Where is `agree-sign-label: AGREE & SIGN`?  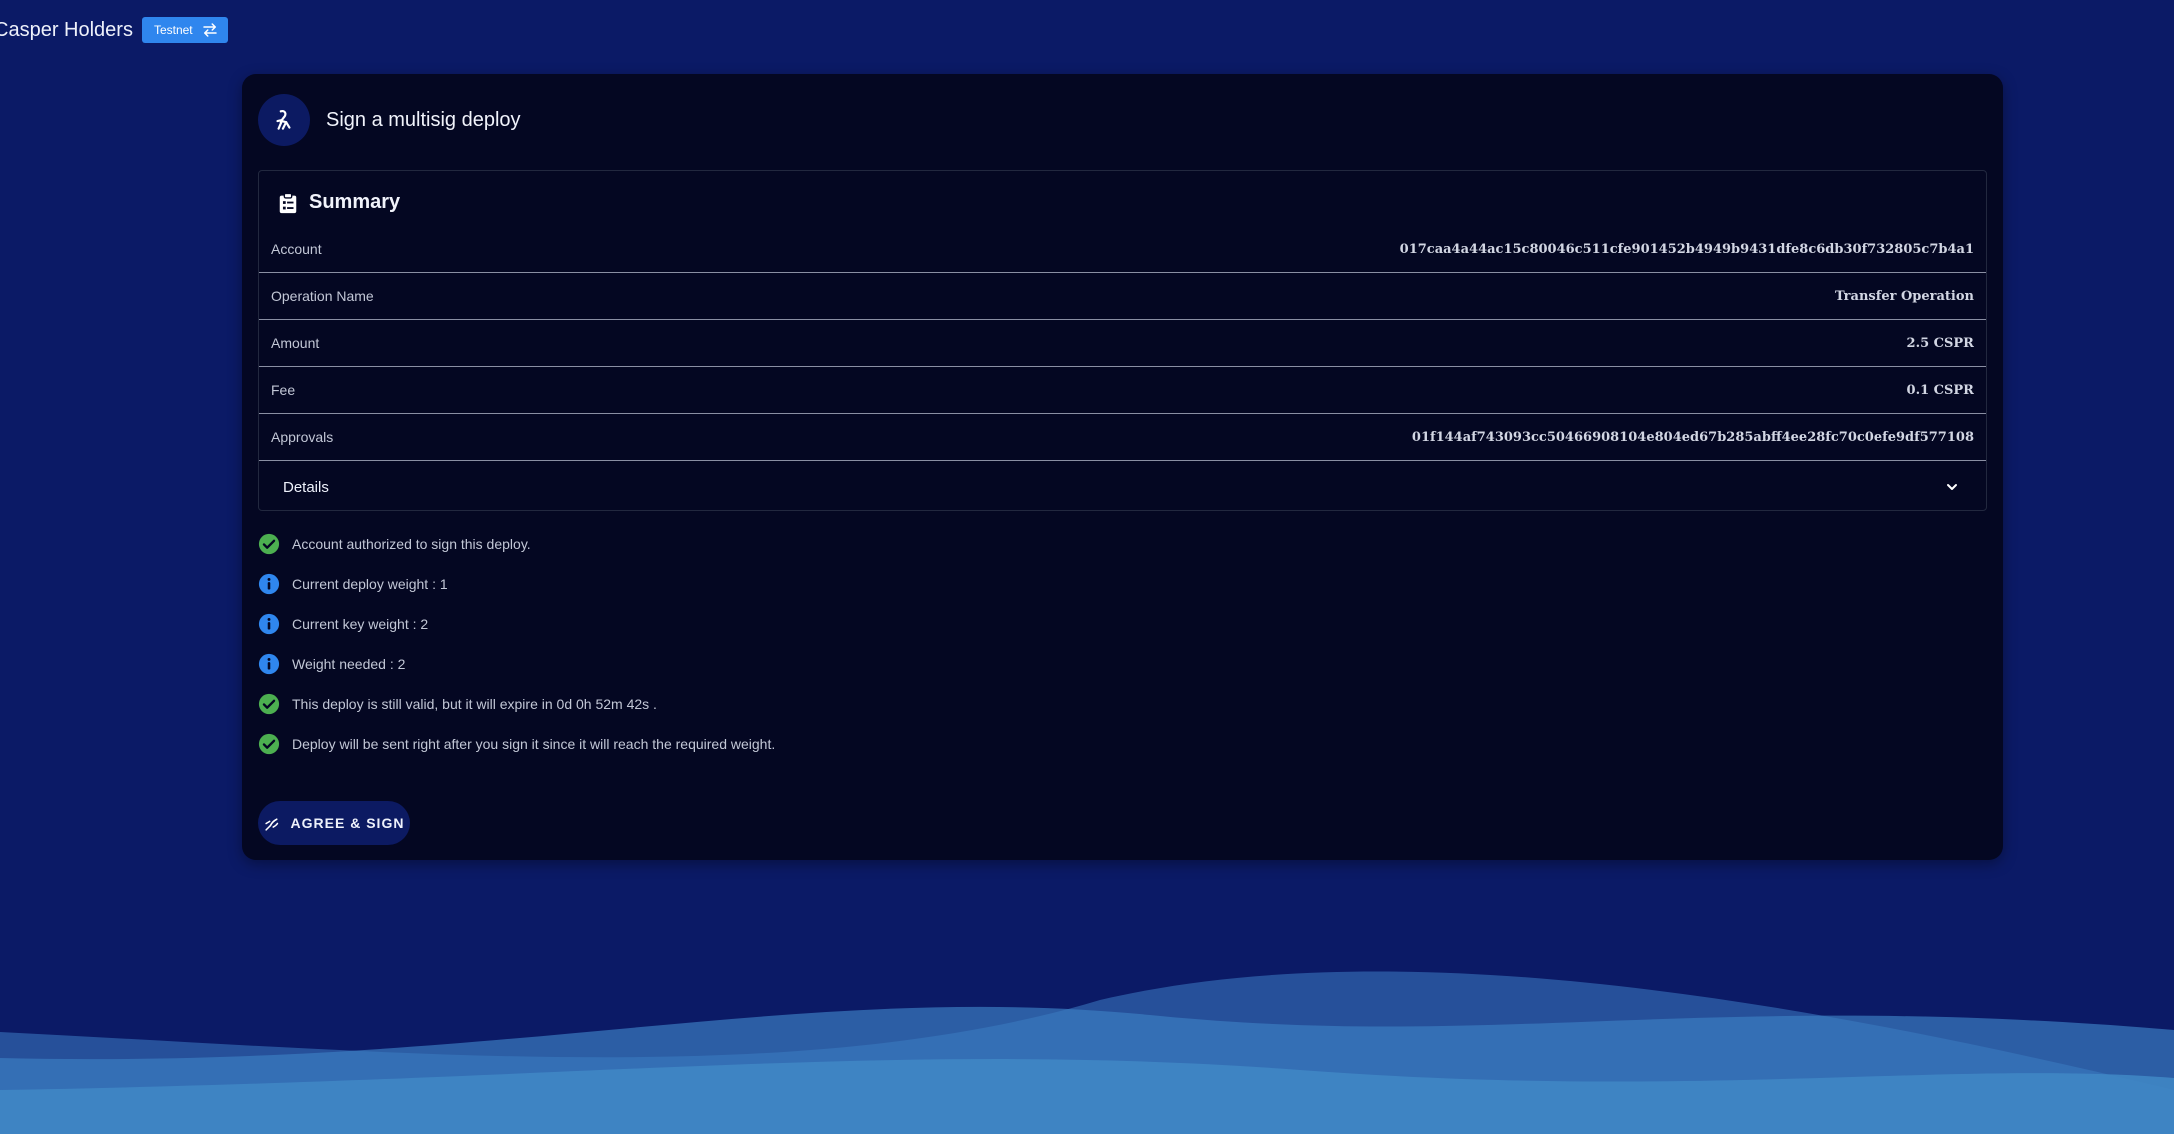
agree-sign-label: AGREE & SIGN is located at coordinates (347, 823).